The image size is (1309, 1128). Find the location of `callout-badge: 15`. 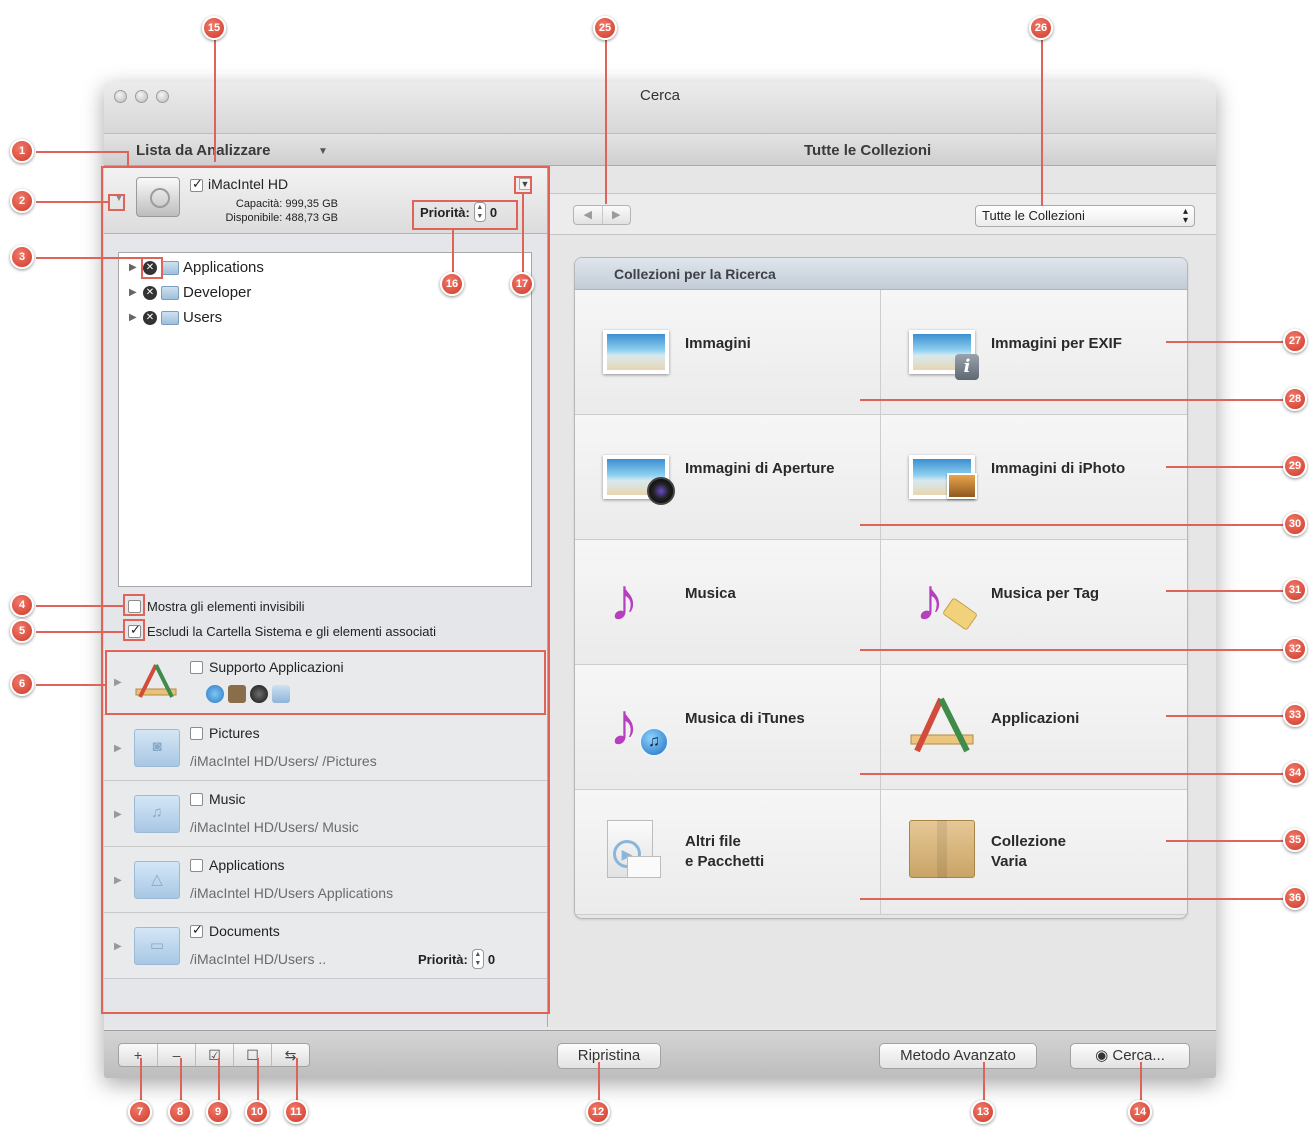

callout-badge: 15 is located at coordinates (214, 28).